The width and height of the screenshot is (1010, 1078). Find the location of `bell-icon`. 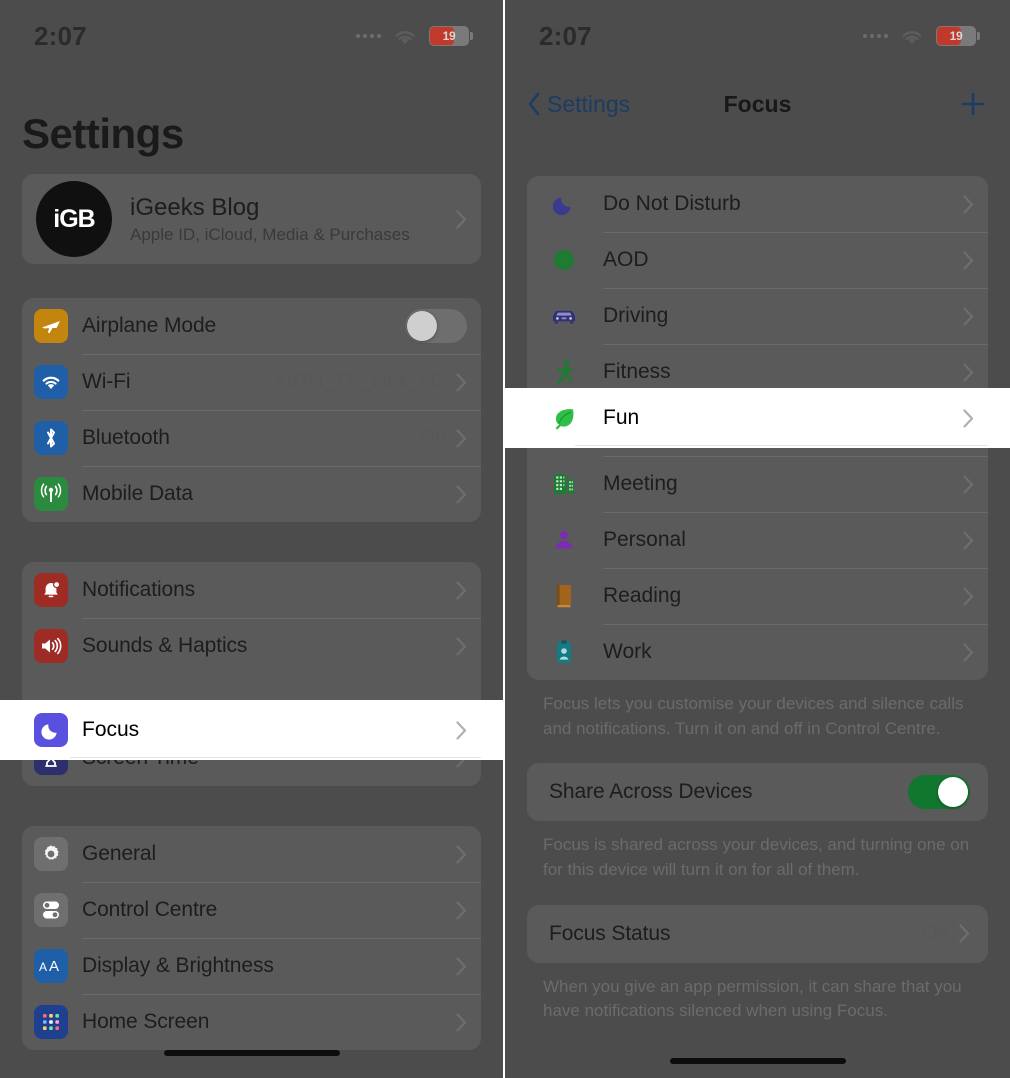

bell-icon is located at coordinates (51, 590).